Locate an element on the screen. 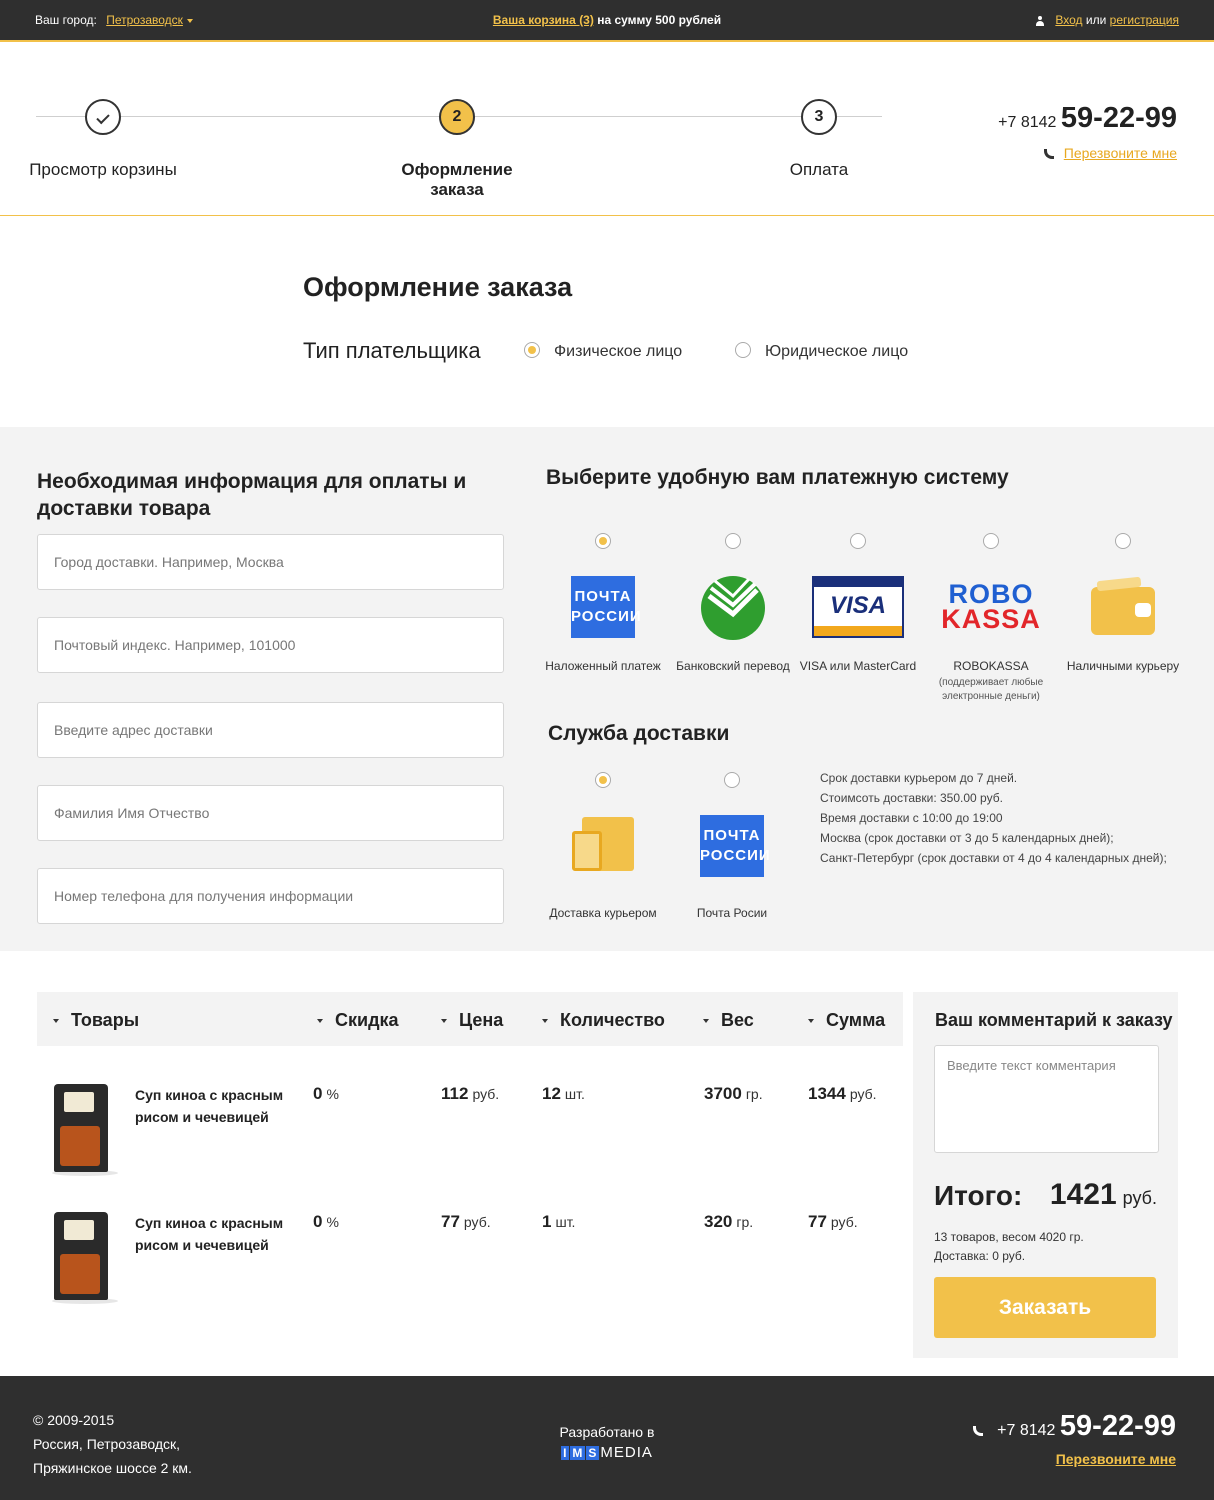 The height and width of the screenshot is (1500, 1214). product-quantity: 1 шт. is located at coordinates (559, 1221).